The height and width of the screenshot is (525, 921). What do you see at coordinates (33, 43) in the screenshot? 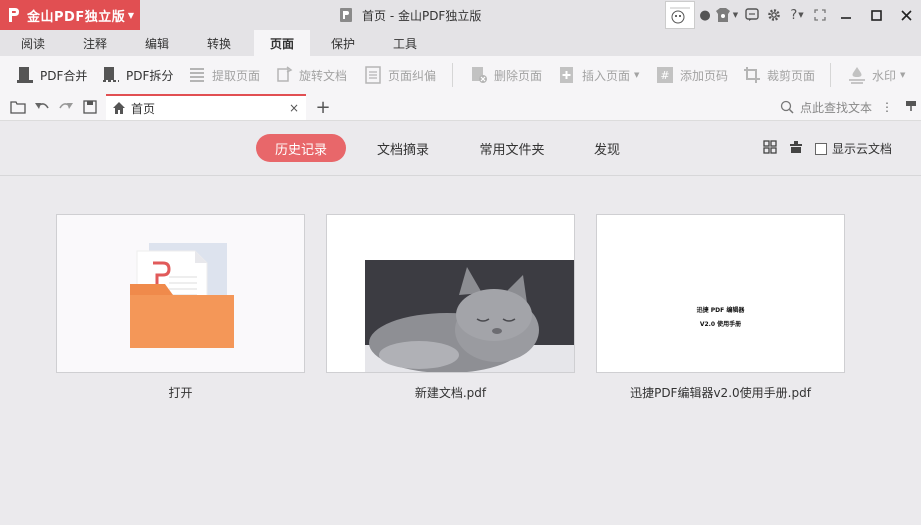
I see `tab-read: 阅读` at bounding box center [33, 43].